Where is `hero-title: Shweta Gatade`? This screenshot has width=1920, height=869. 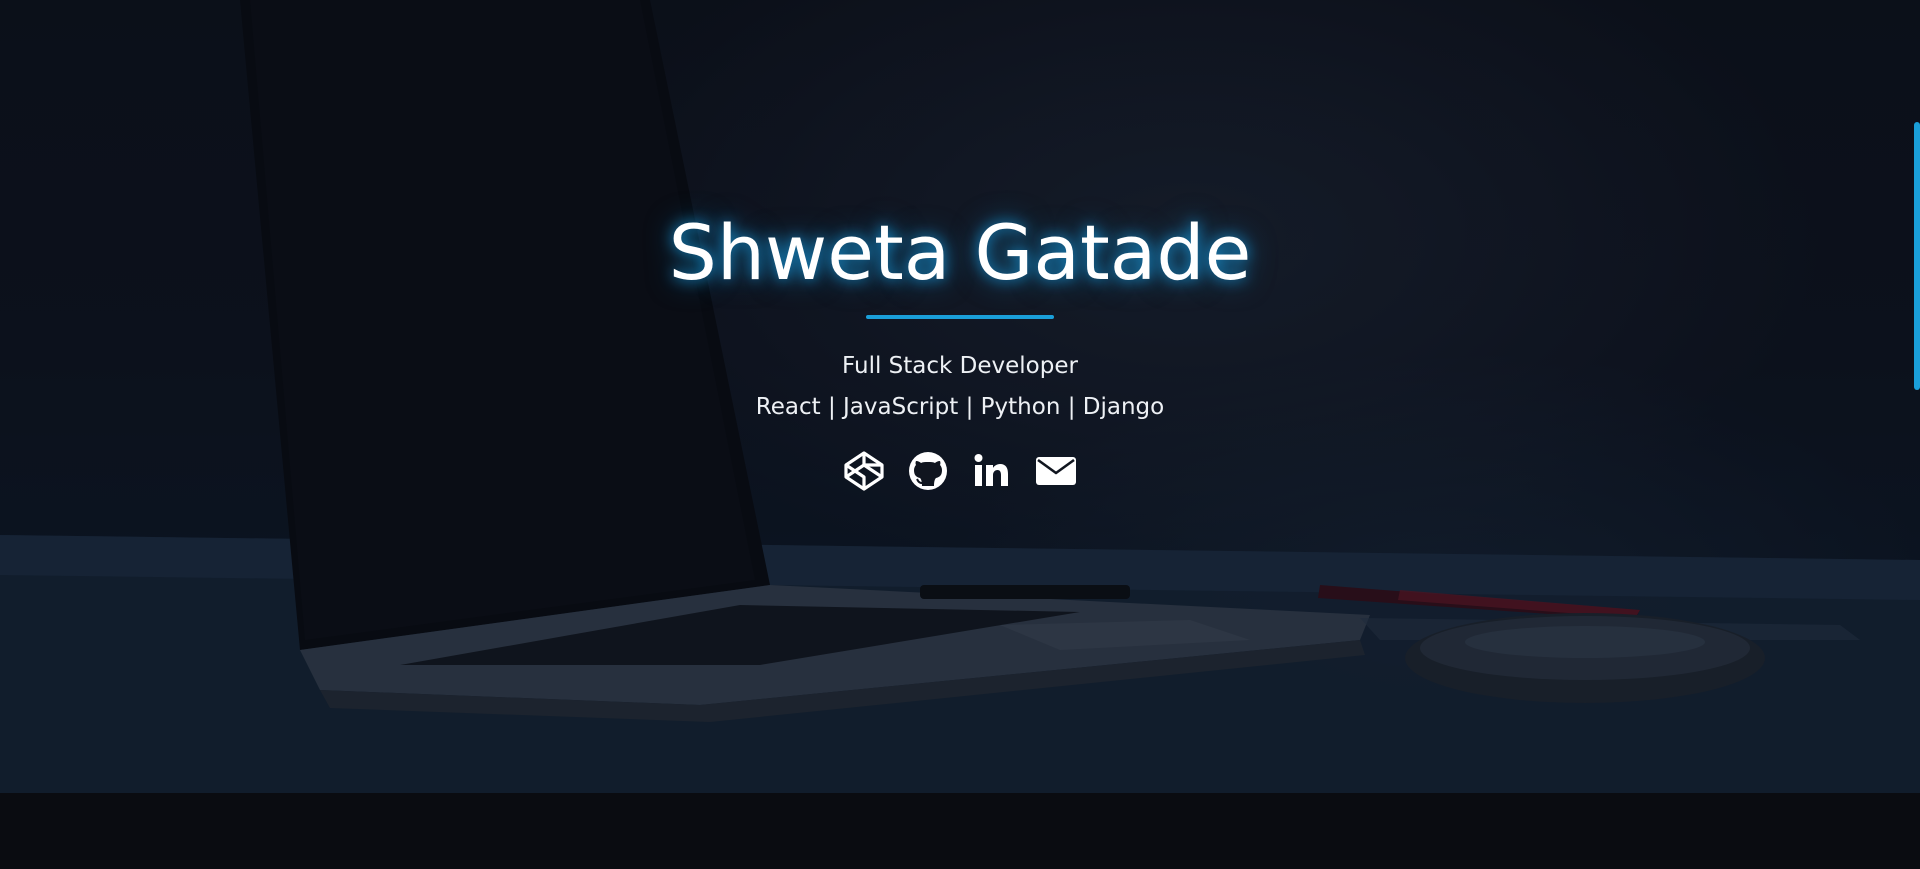 hero-title: Shweta Gatade is located at coordinates (960, 252).